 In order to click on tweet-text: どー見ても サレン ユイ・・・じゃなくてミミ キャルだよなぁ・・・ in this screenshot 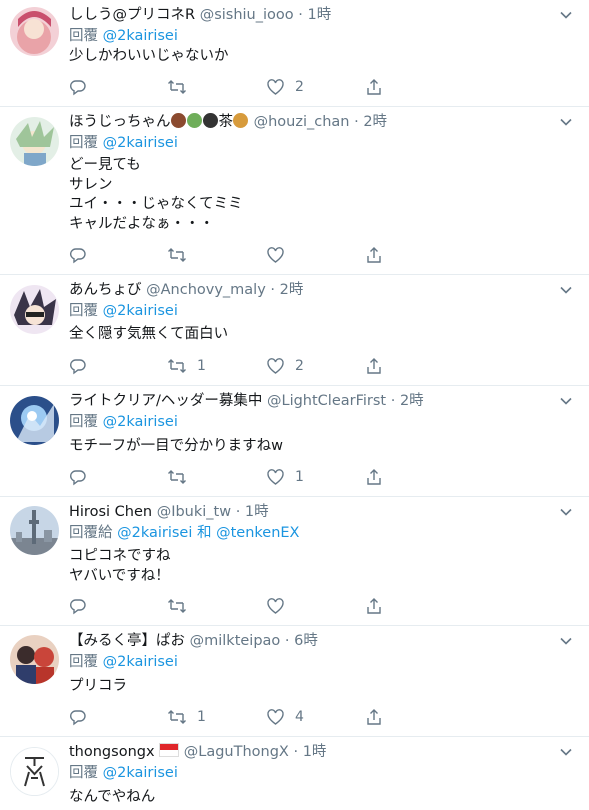, I will do `click(156, 194)`.